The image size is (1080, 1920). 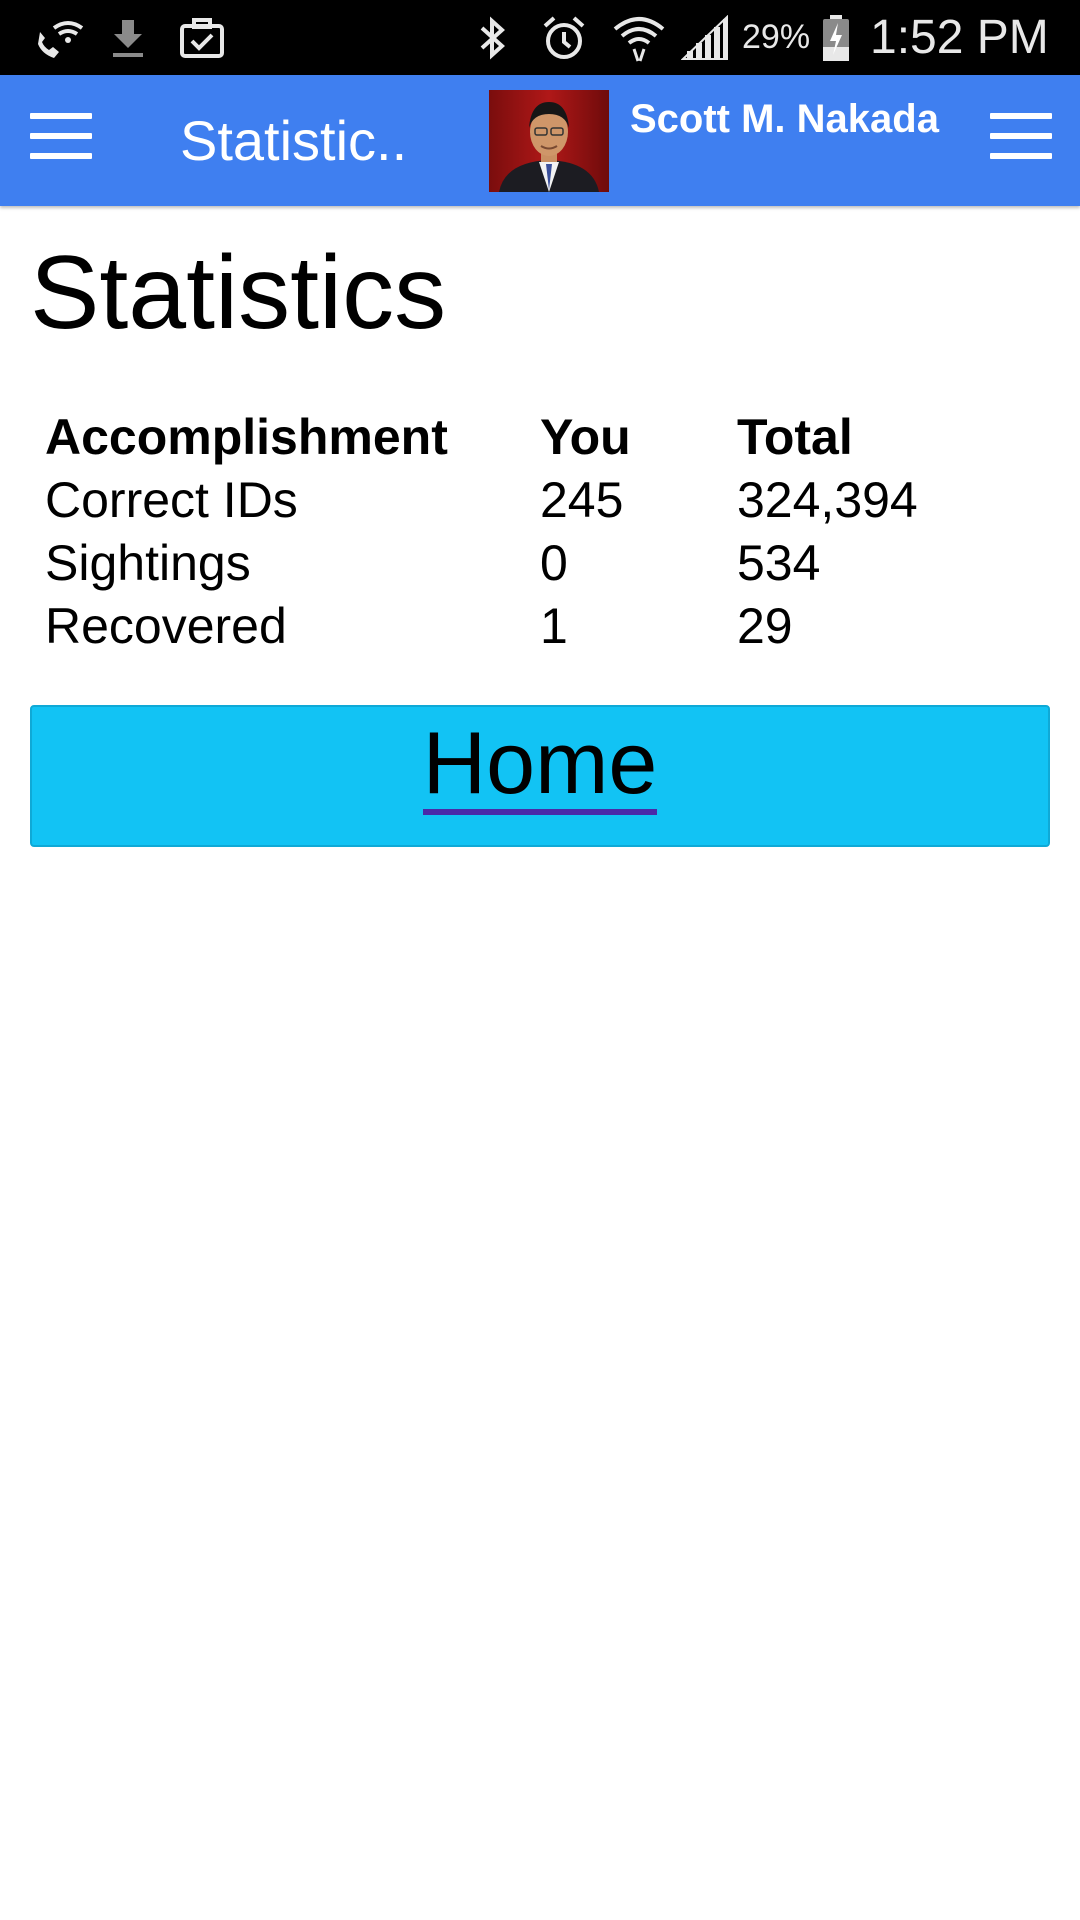 I want to click on row-you-value: 1, so click(x=554, y=625).